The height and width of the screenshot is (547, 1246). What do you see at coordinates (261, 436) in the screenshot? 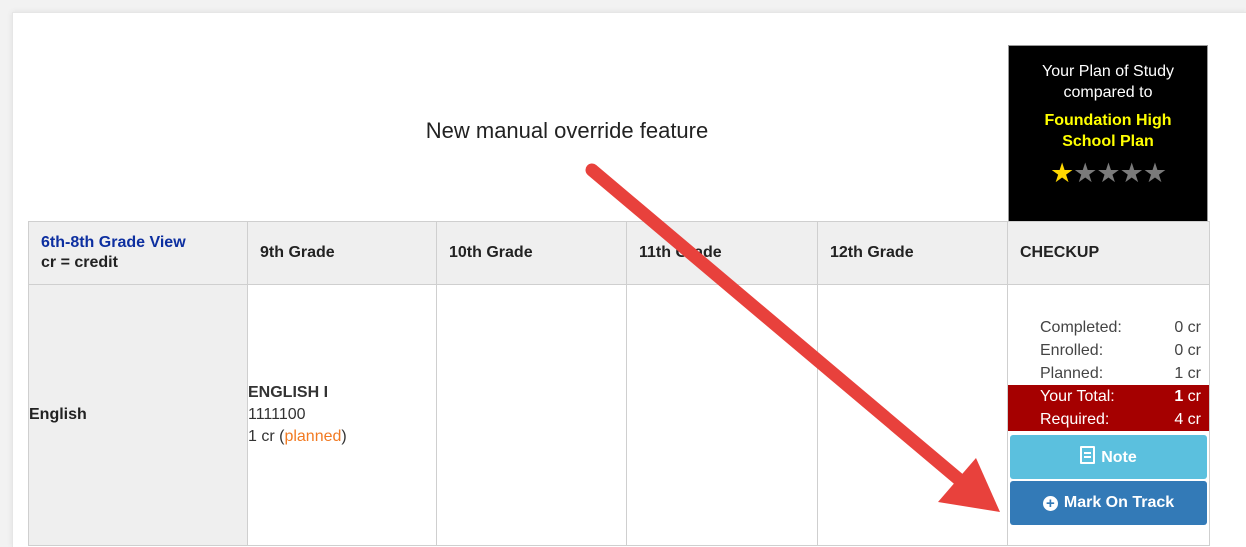
I see `course-credit-value: 1 cr` at bounding box center [261, 436].